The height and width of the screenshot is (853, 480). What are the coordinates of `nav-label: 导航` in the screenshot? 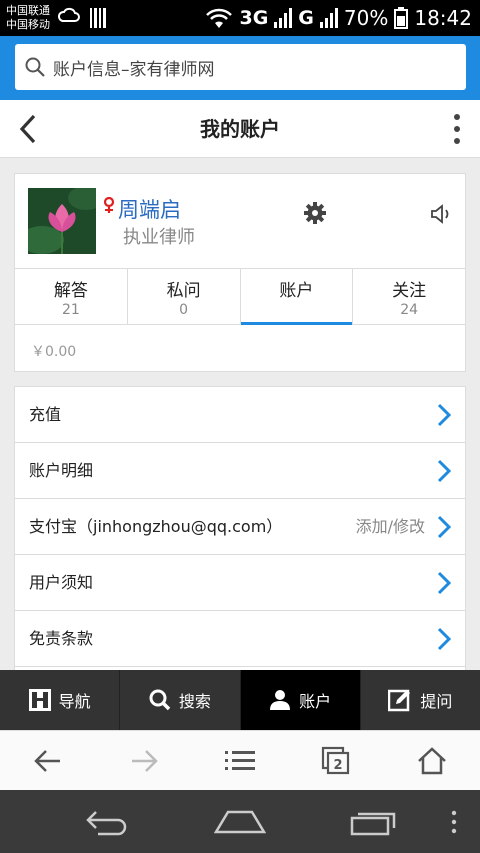 It's located at (74, 701).